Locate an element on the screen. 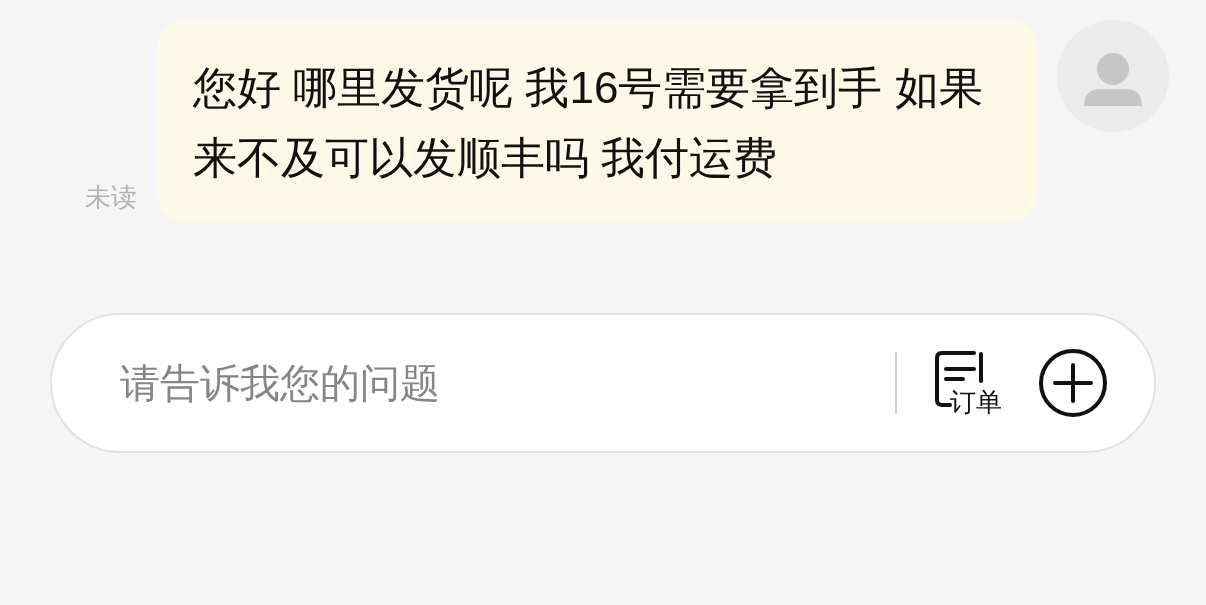 Image resolution: width=1206 pixels, height=605 pixels. add-button is located at coordinates (1073, 383).